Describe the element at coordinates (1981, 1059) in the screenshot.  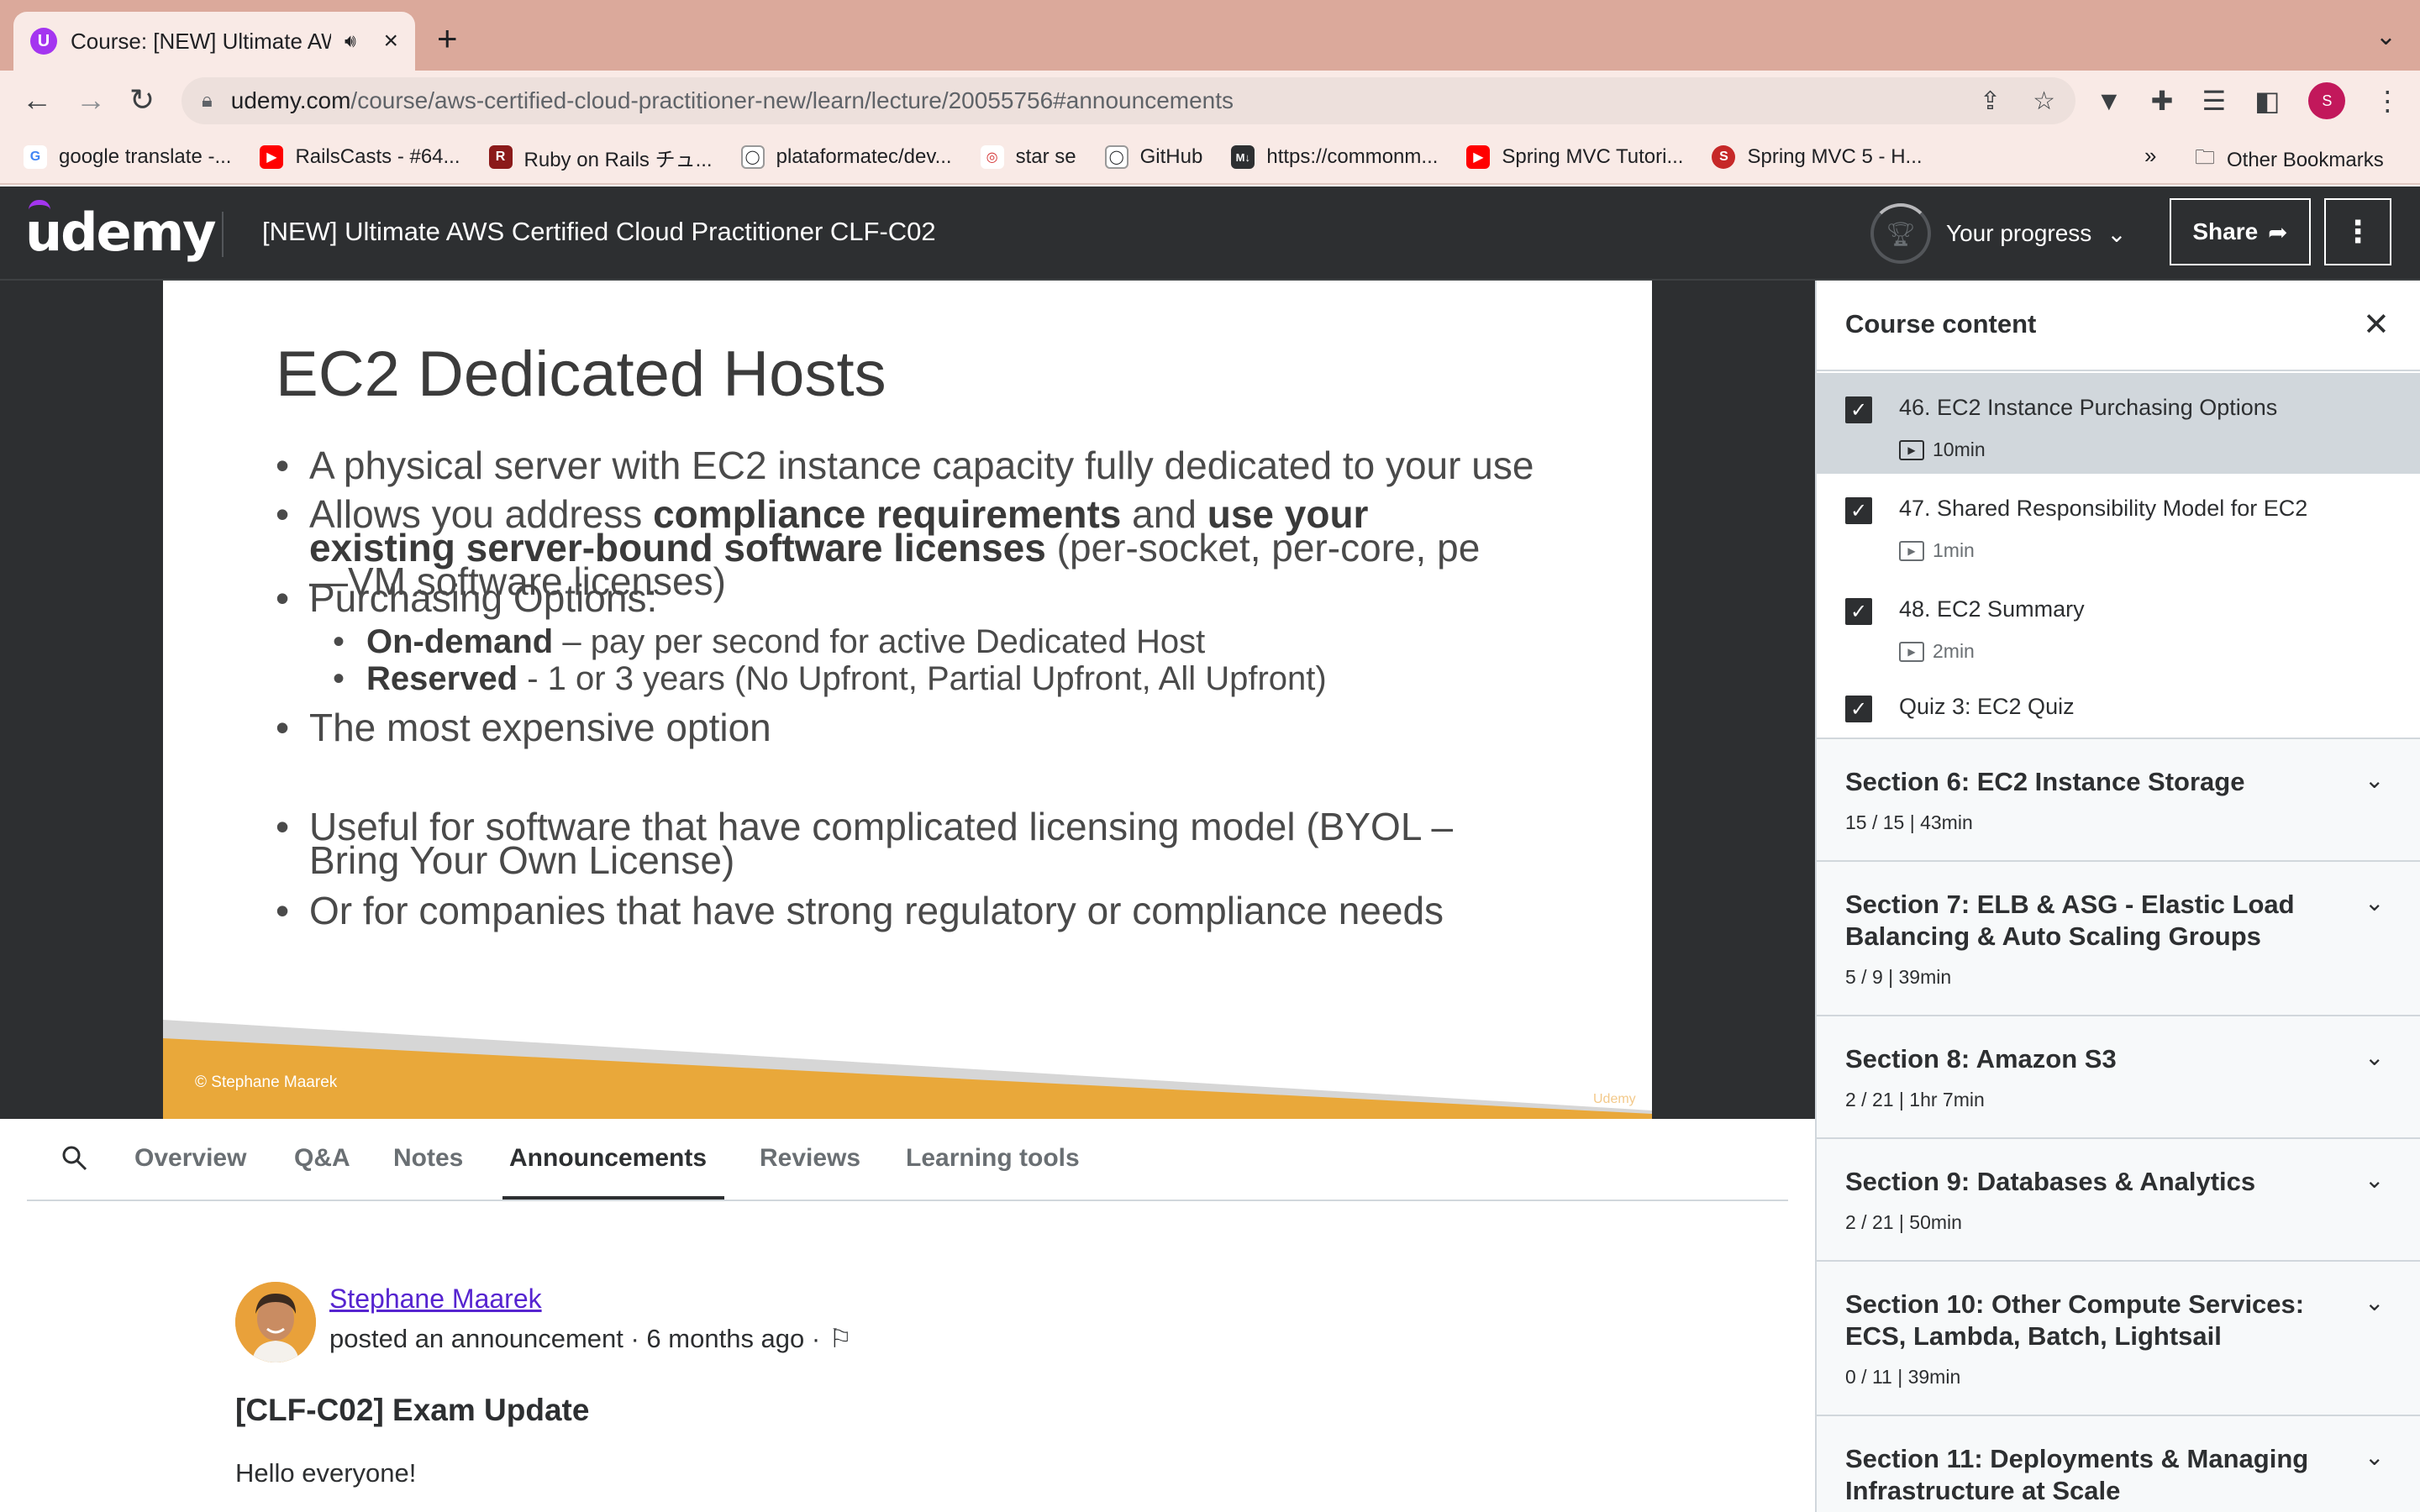
I see `section-title: Section 8: Amazon S3` at that location.